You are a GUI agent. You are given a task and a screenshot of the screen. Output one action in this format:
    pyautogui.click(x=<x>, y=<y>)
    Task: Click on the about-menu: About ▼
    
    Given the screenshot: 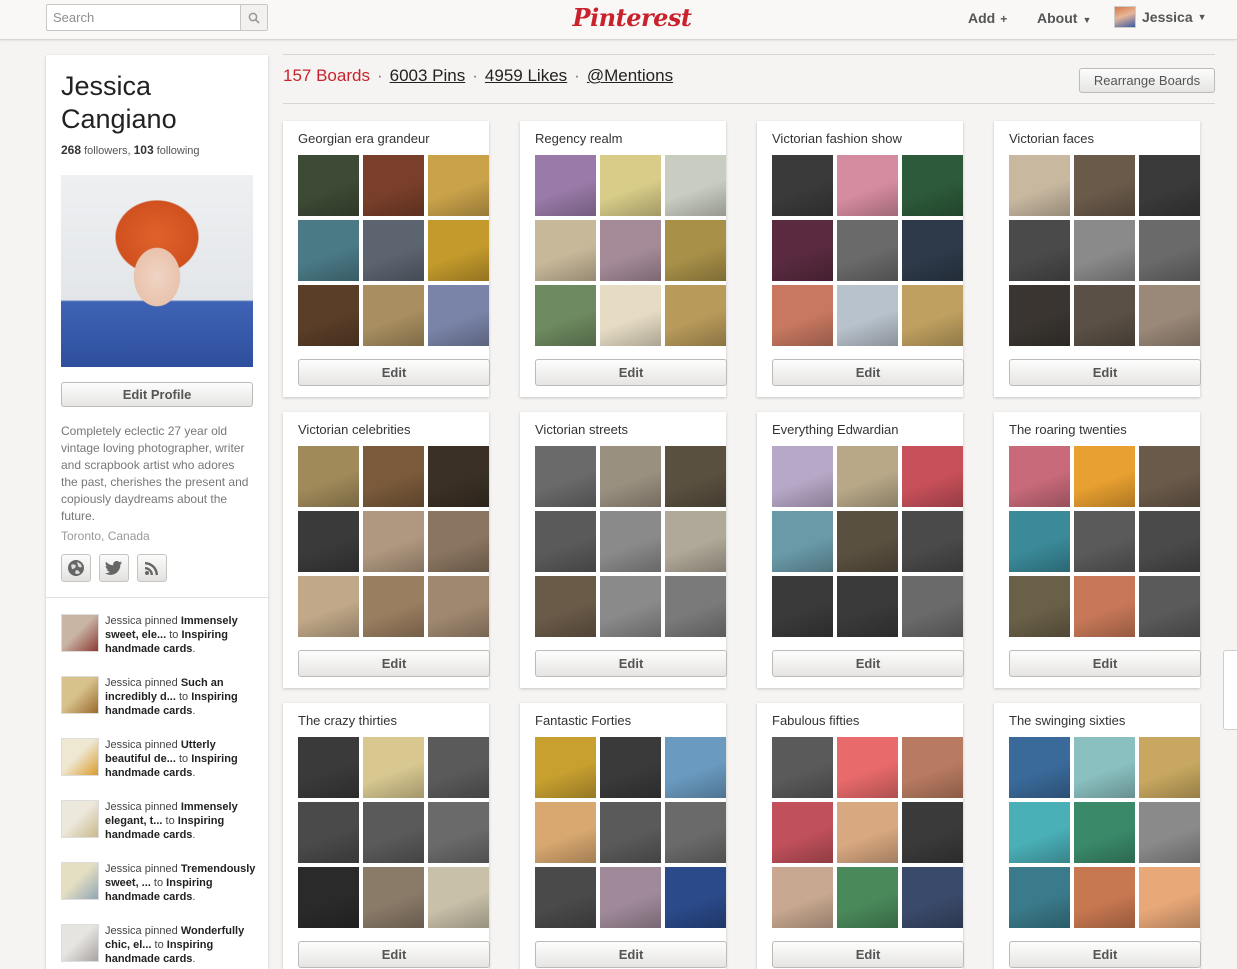 What is the action you would take?
    pyautogui.click(x=1064, y=18)
    